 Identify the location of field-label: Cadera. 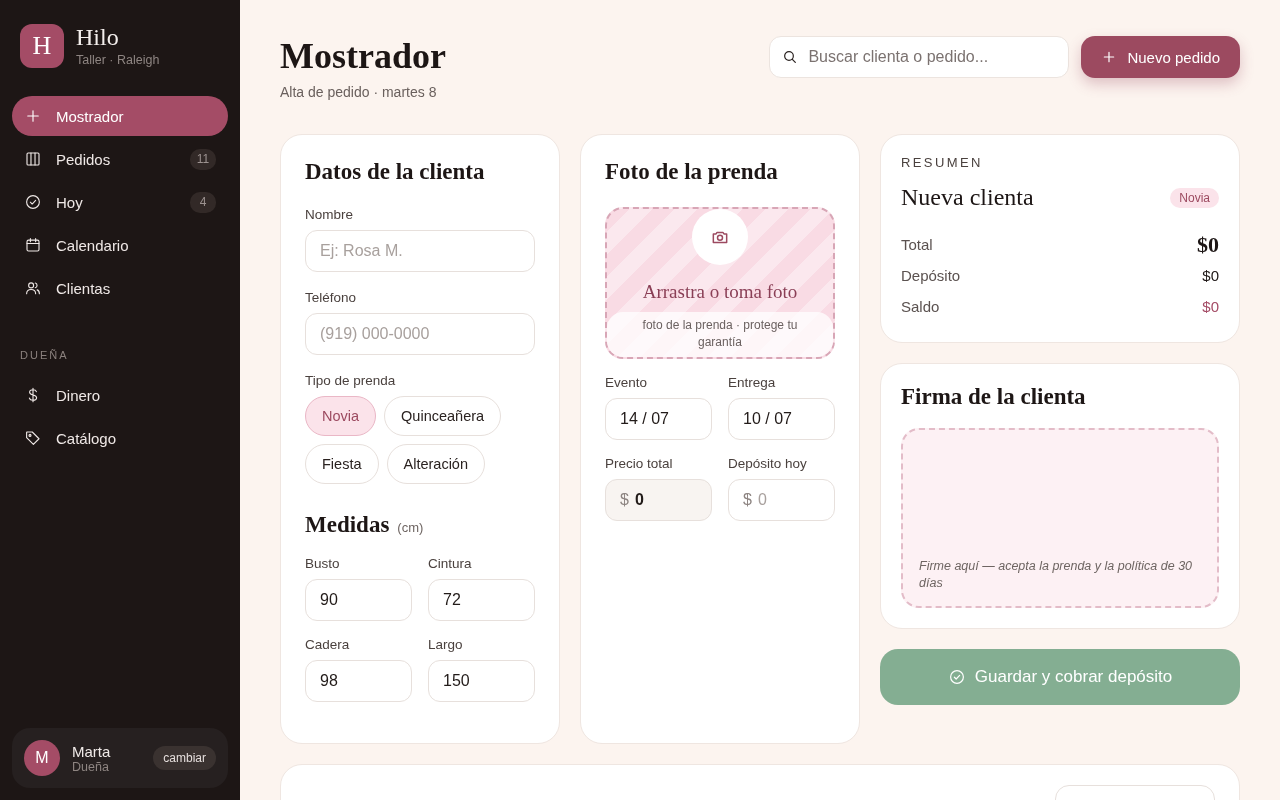
(328, 644).